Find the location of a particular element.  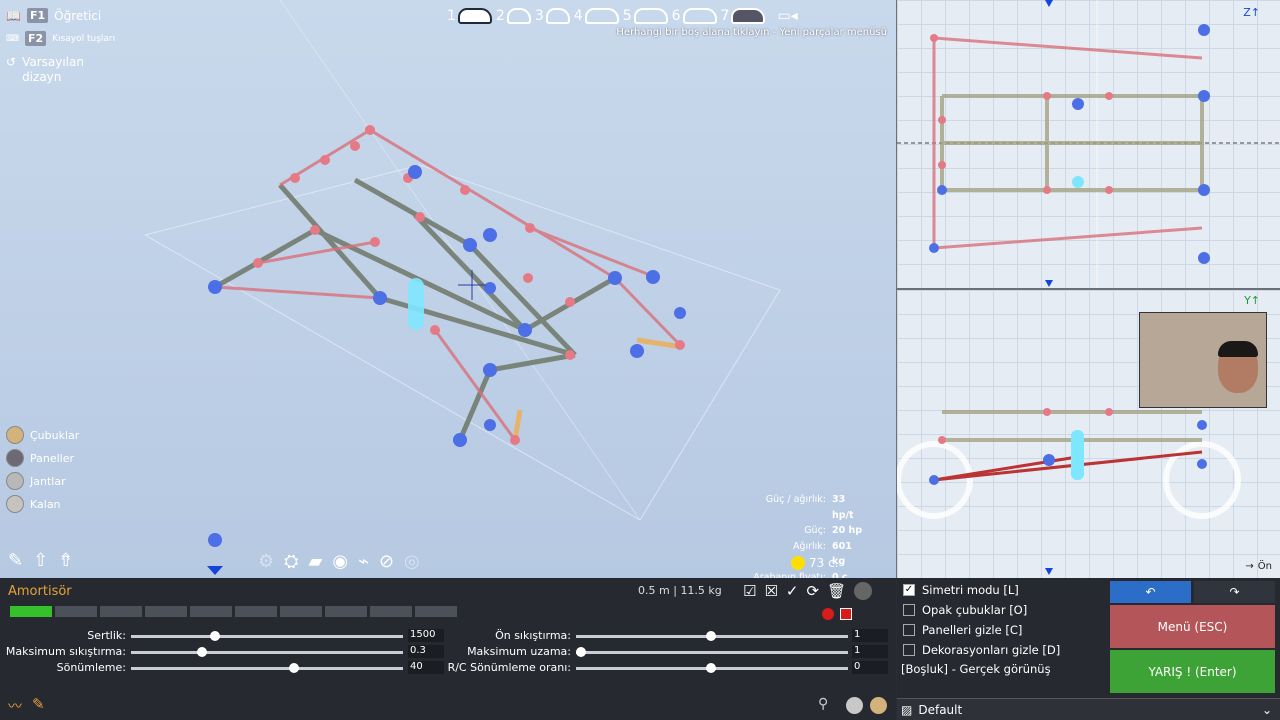

preset-label: Default is located at coordinates (940, 709).